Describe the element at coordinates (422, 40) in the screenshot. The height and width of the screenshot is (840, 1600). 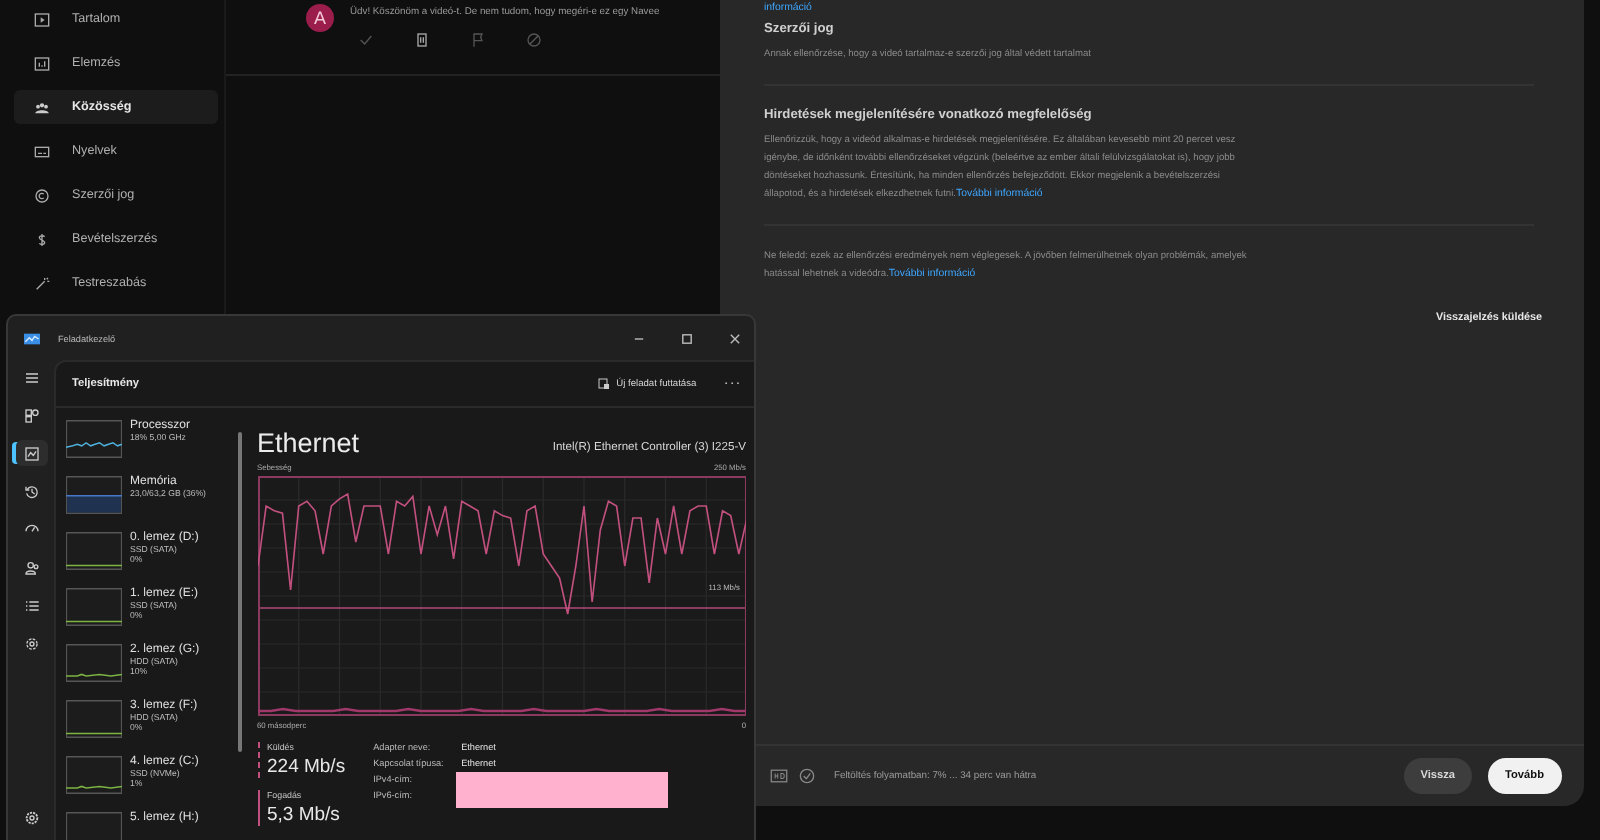
I see `pause-icon` at that location.